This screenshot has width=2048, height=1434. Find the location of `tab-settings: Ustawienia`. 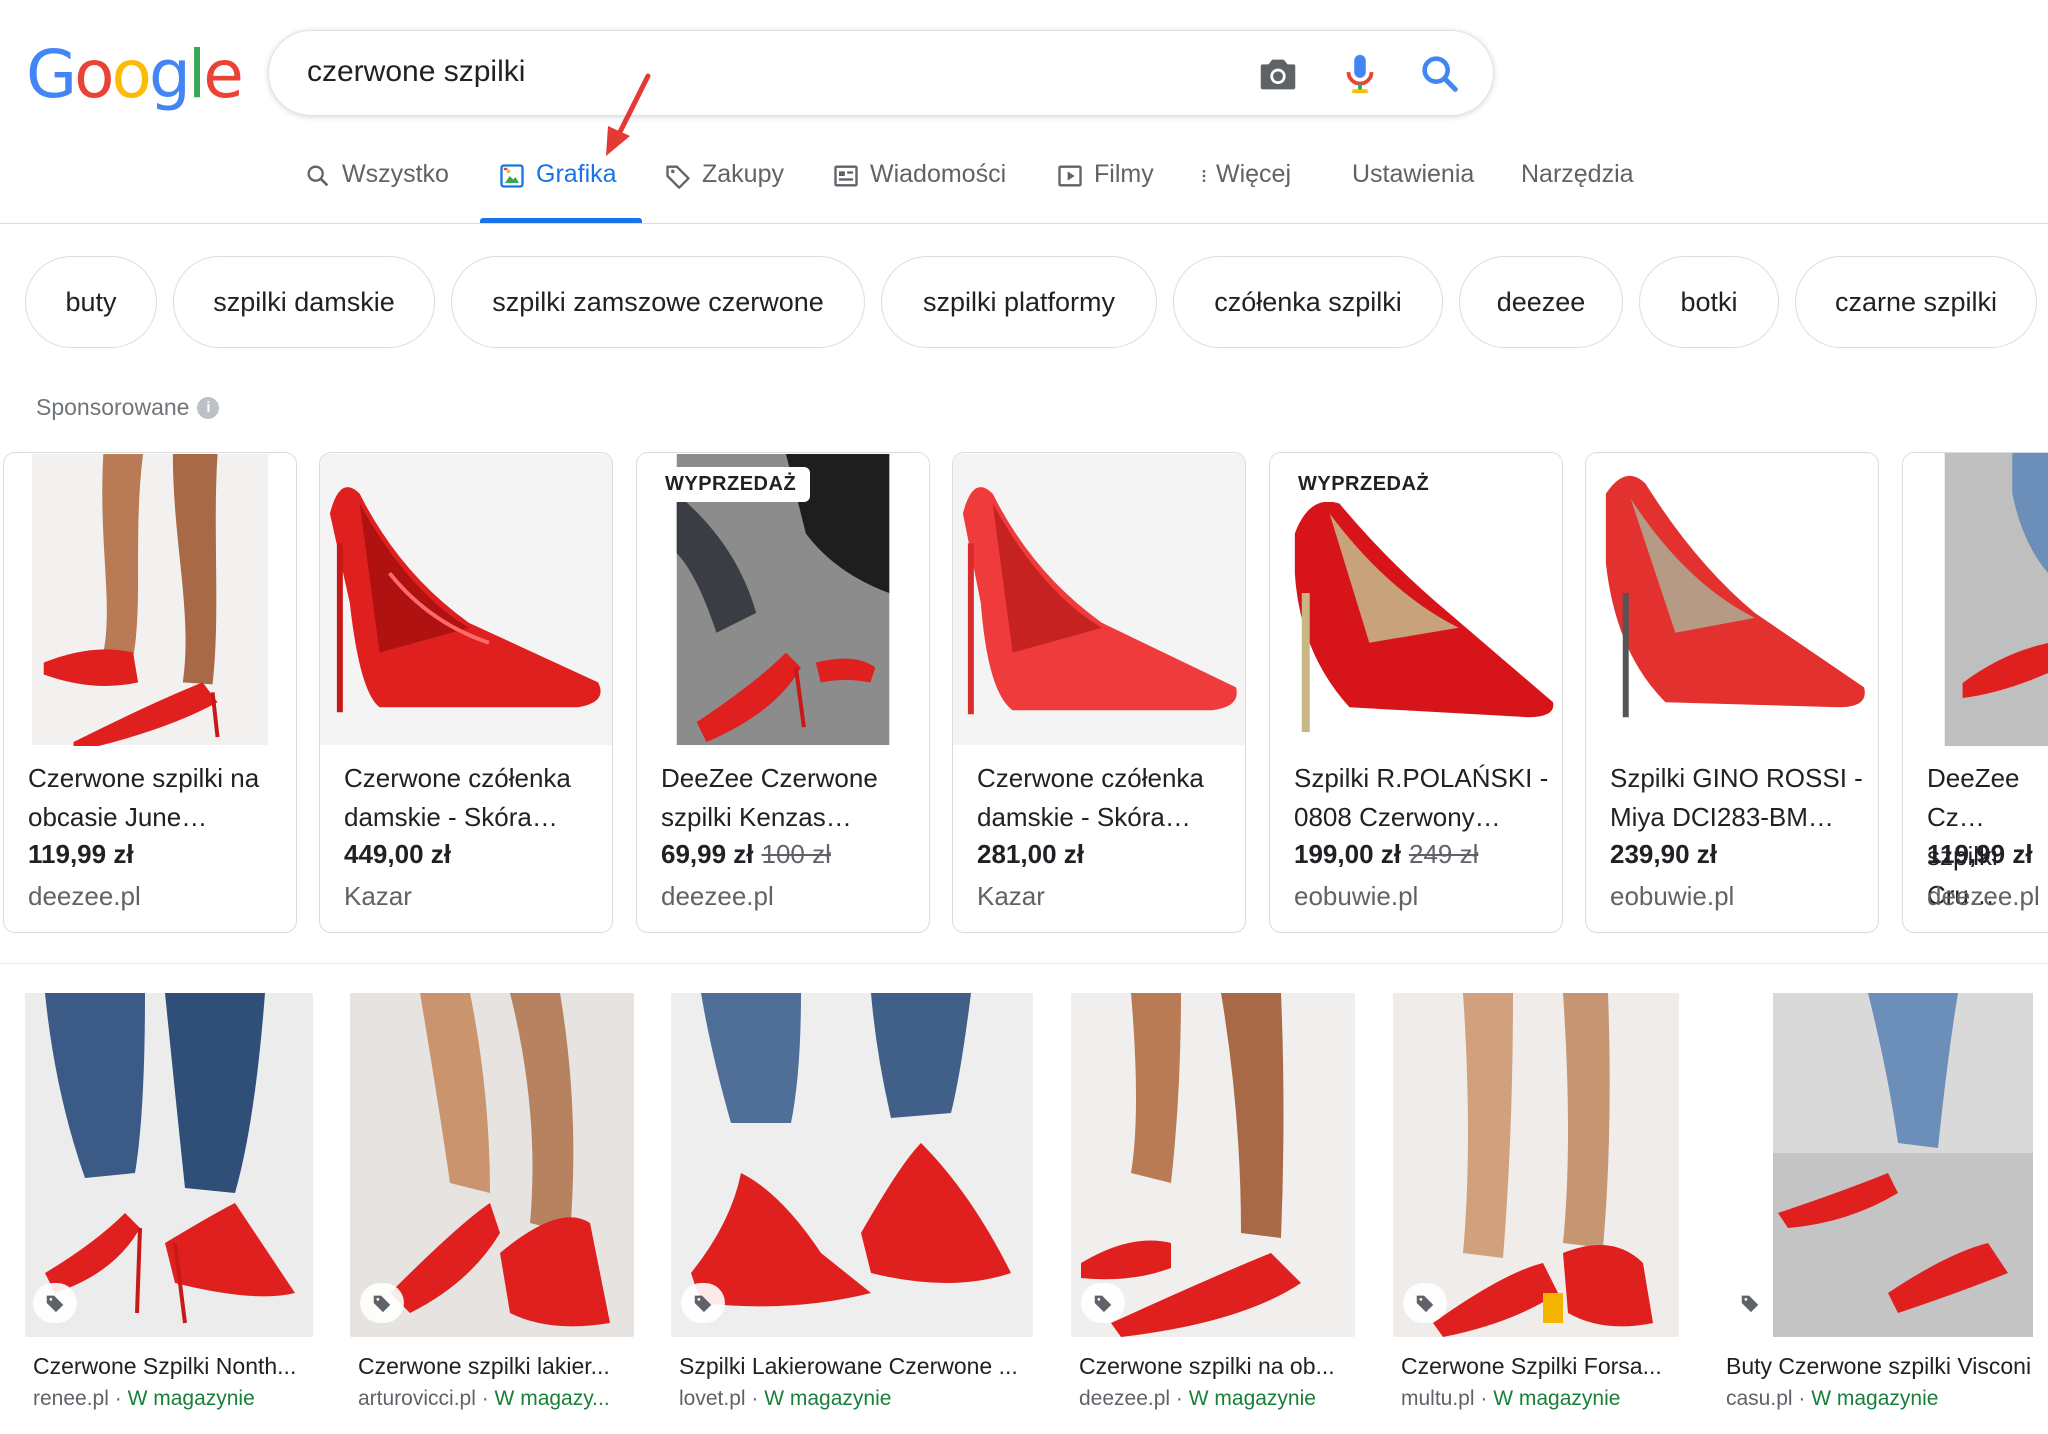

tab-settings: Ustawienia is located at coordinates (1413, 192).